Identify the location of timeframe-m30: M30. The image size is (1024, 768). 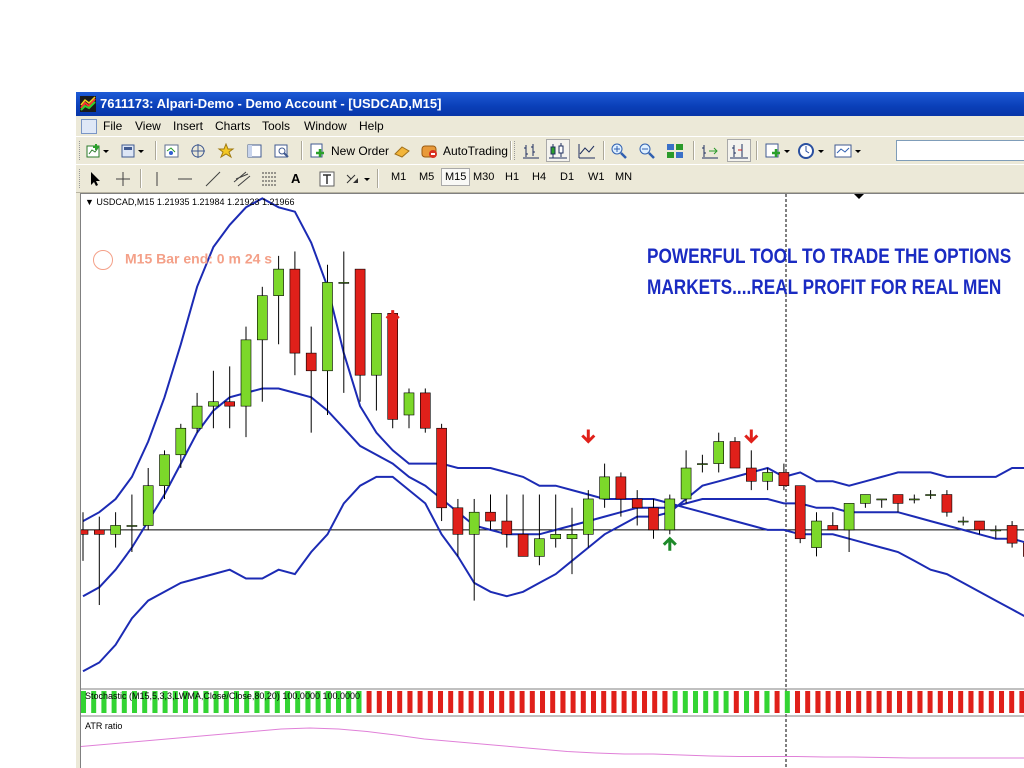
(483, 177).